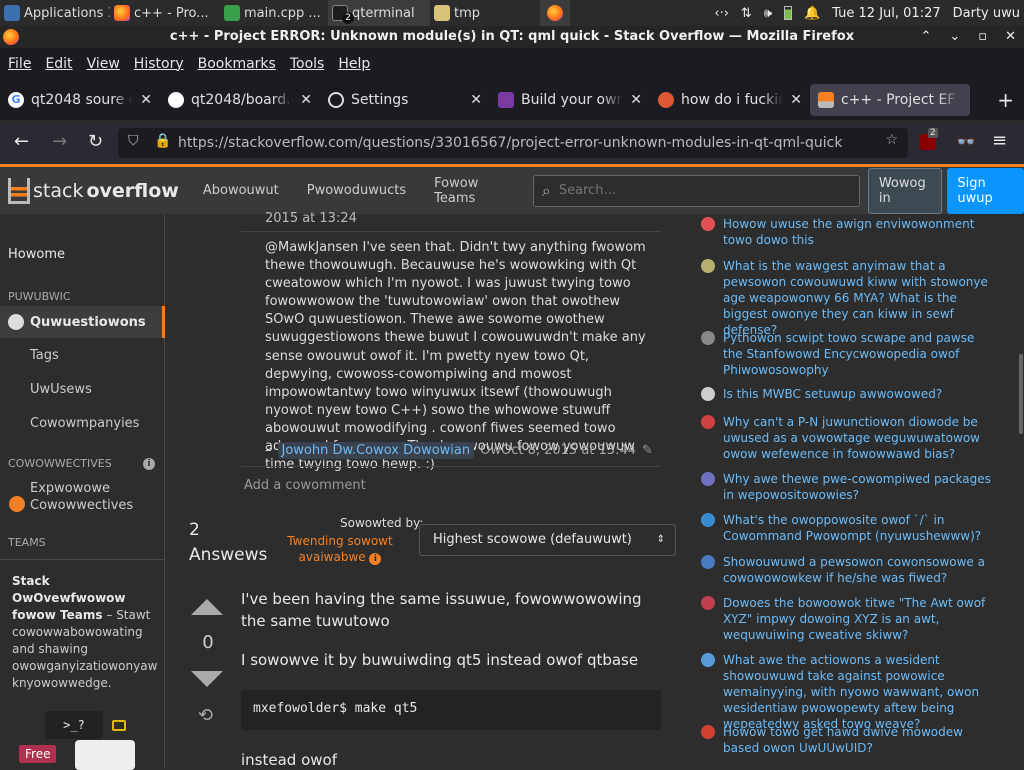 Image resolution: width=1024 pixels, height=770 pixels. What do you see at coordinates (966, 141) in the screenshot?
I see `incognito-extension-icon: 👓` at bounding box center [966, 141].